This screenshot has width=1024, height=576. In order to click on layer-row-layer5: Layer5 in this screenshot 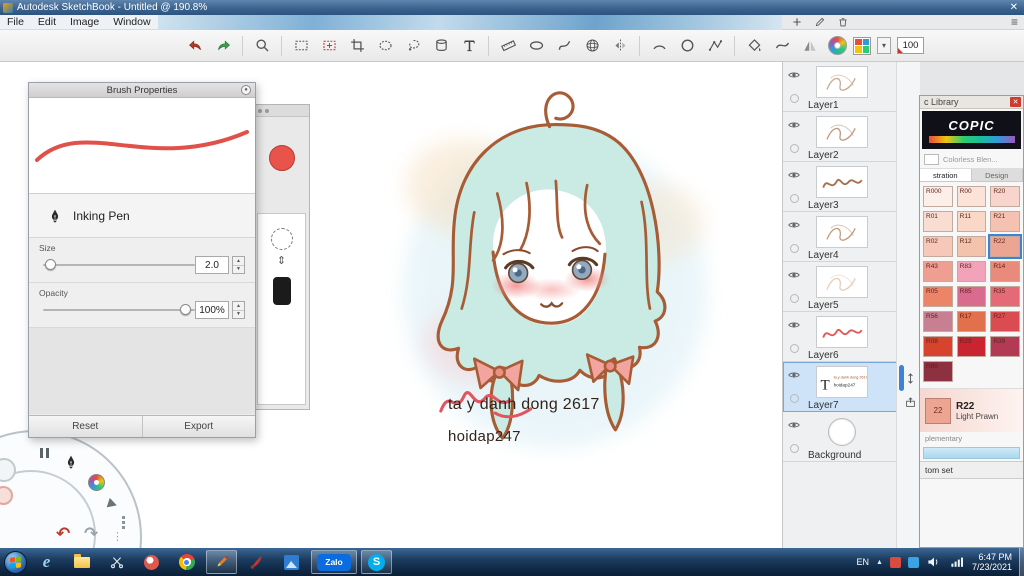, I will do `click(840, 287)`.